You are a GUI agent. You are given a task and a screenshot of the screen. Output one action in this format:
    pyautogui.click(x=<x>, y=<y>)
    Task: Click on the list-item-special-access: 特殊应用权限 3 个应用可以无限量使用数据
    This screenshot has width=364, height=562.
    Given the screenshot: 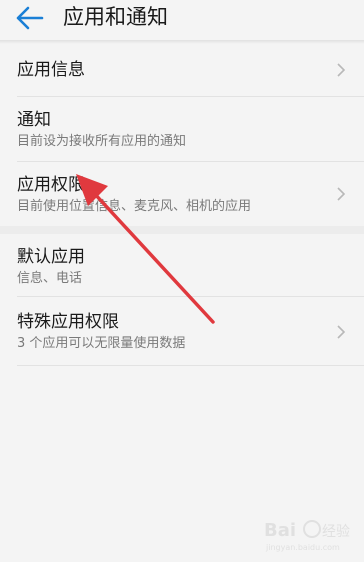 What is the action you would take?
    pyautogui.click(x=182, y=330)
    